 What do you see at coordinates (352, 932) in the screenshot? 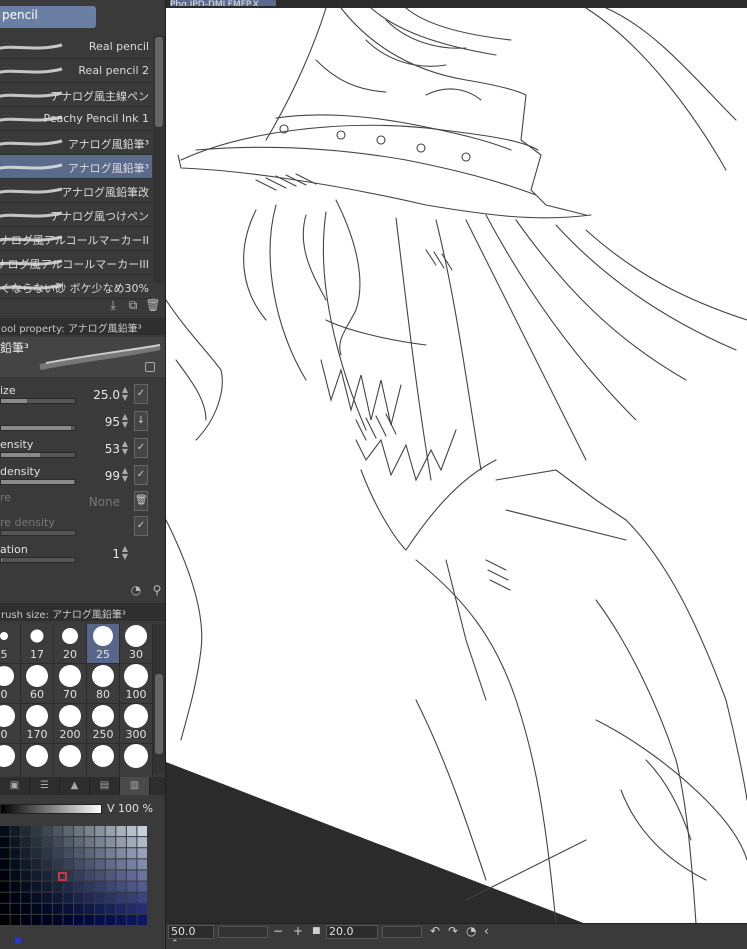
I see `rotation-field: 20.0` at bounding box center [352, 932].